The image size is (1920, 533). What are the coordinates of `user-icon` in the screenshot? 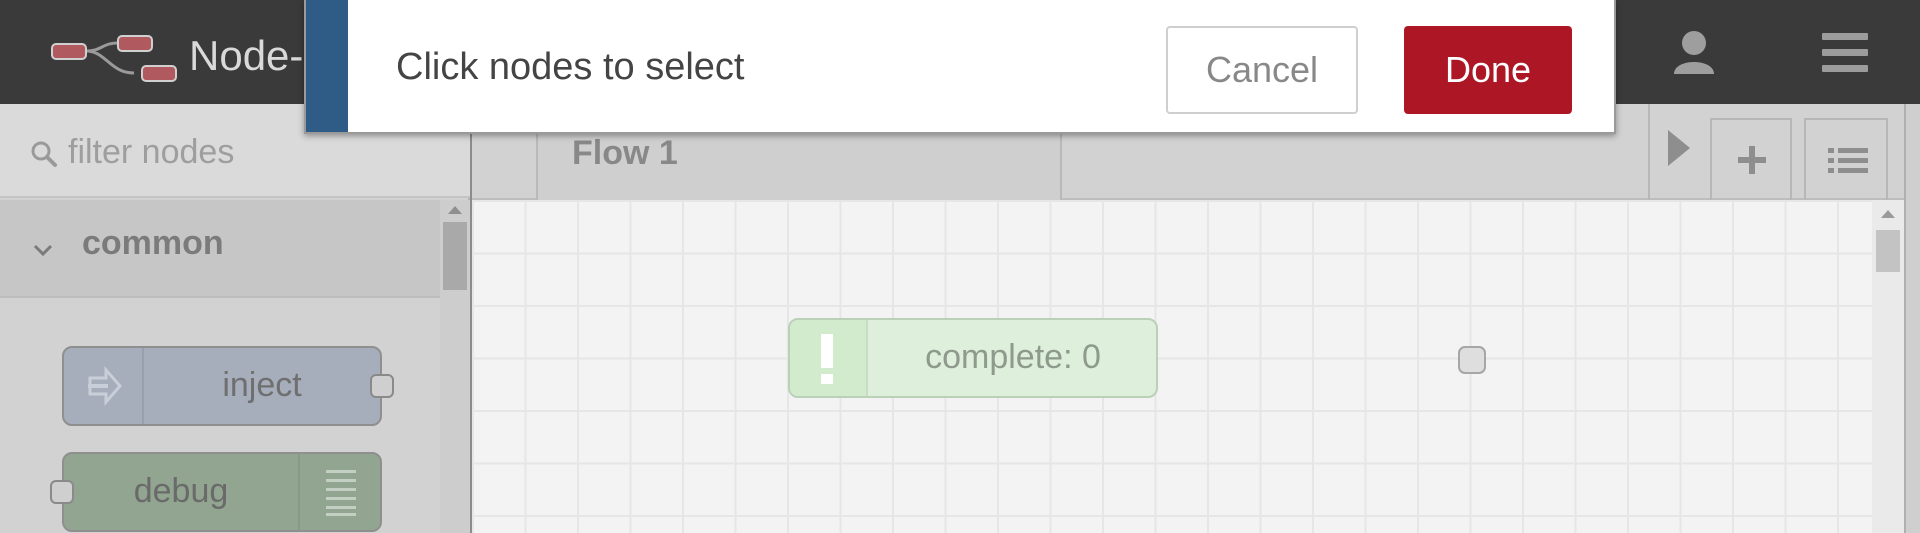 It's located at (1694, 52).